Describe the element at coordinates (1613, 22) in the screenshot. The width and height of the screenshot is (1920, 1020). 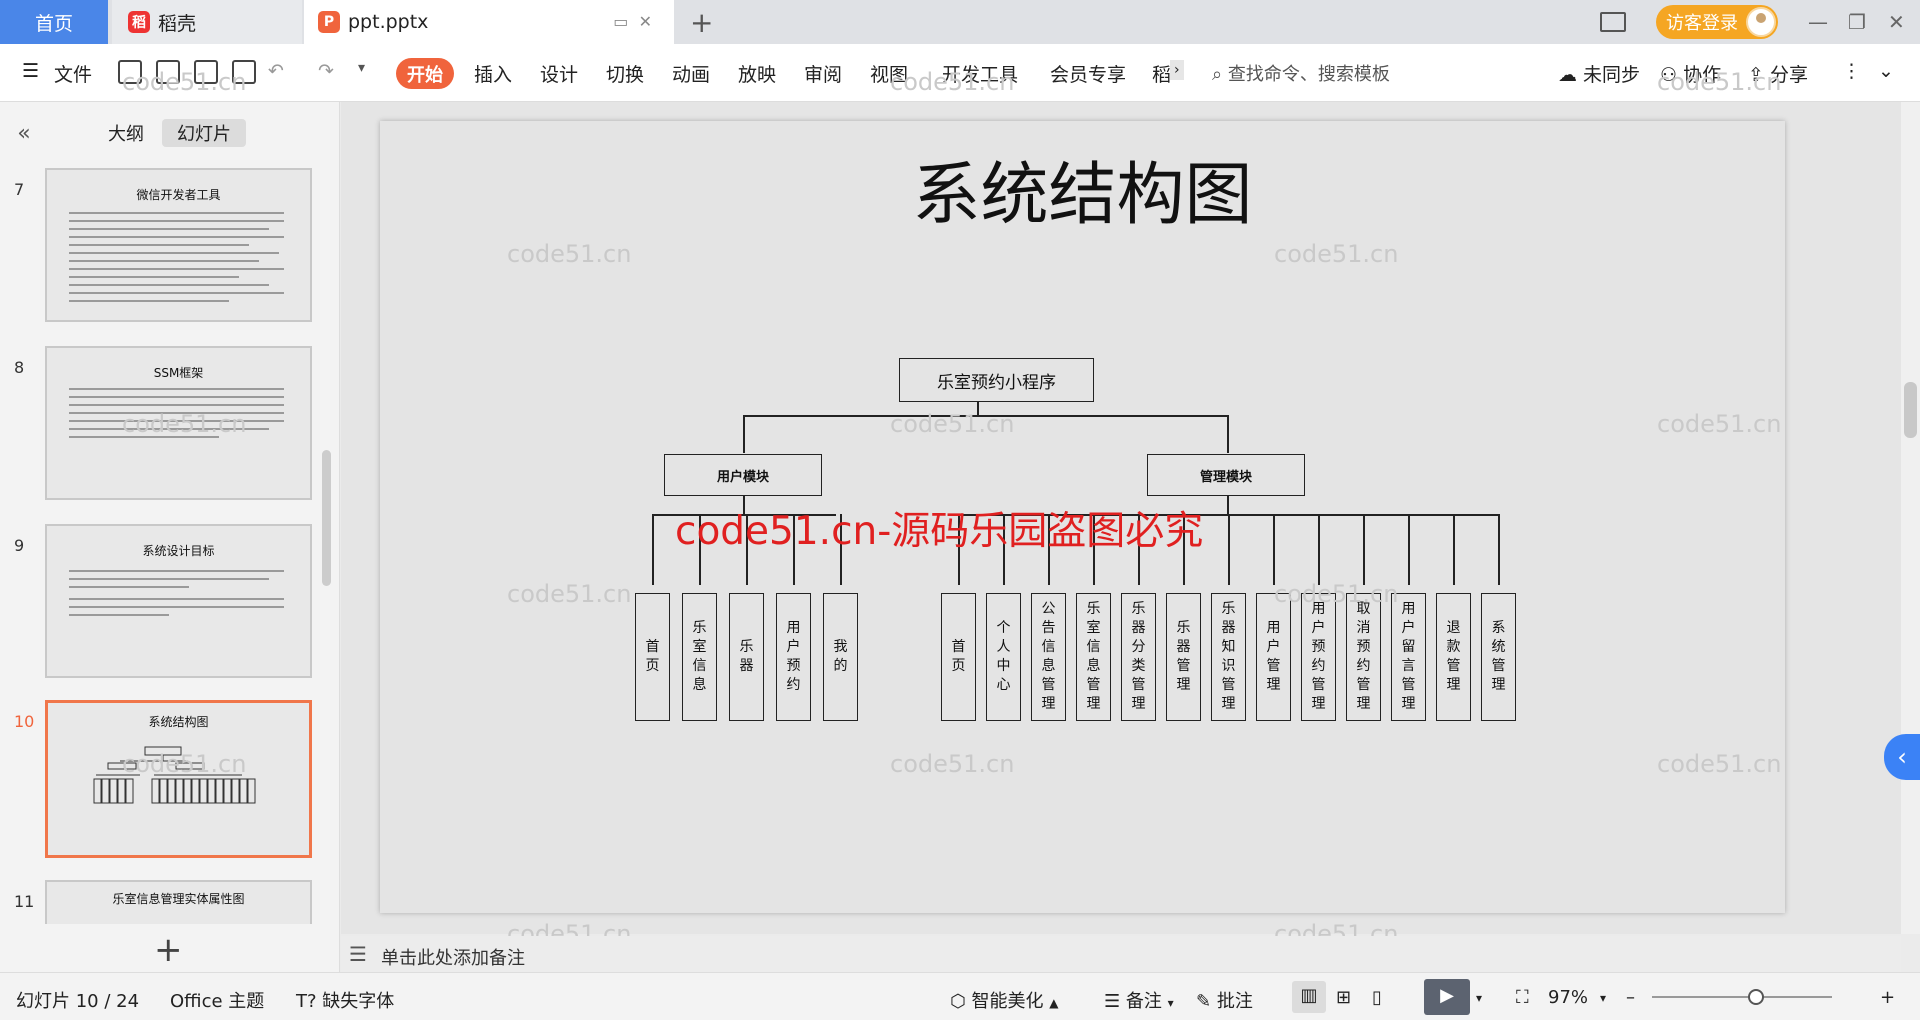
I see `window-layout-icon` at that location.